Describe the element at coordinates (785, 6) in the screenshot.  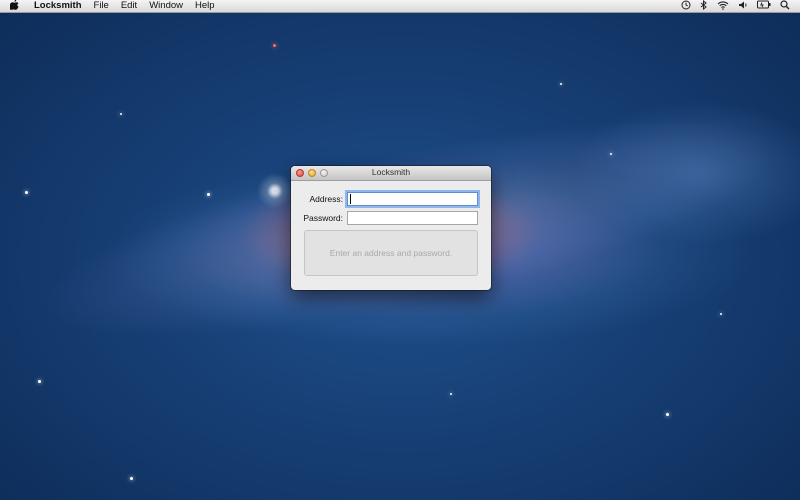
I see `spotlight-icon` at that location.